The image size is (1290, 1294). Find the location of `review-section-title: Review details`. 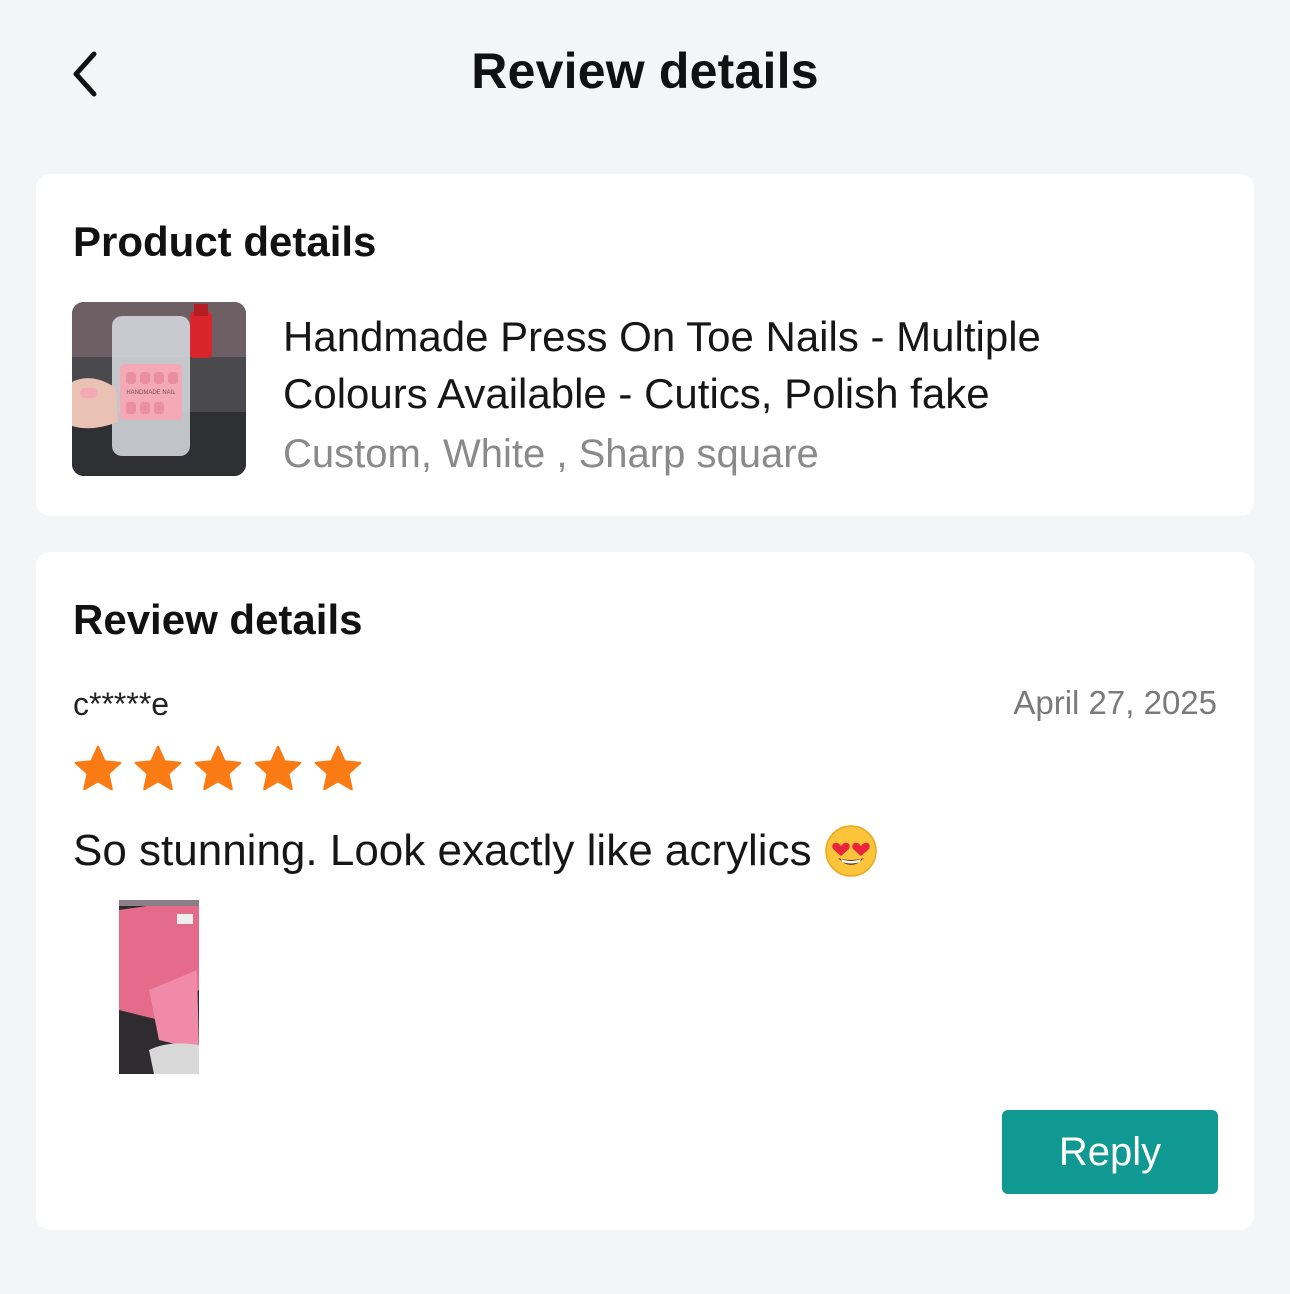

review-section-title: Review details is located at coordinates (218, 619).